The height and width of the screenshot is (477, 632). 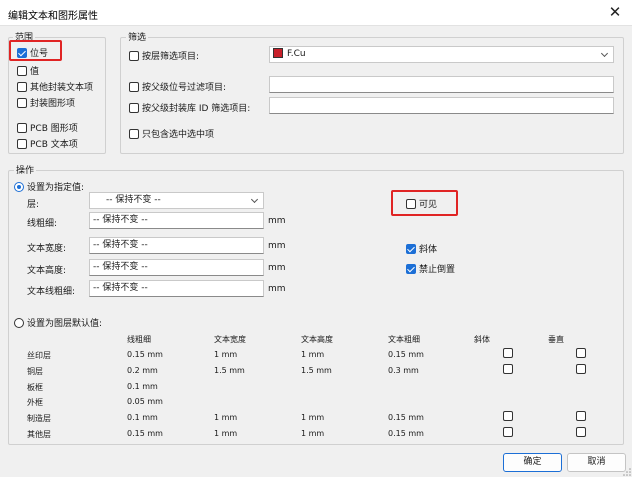 I want to click on row-text-width: 1.5 mm, so click(x=229, y=370).